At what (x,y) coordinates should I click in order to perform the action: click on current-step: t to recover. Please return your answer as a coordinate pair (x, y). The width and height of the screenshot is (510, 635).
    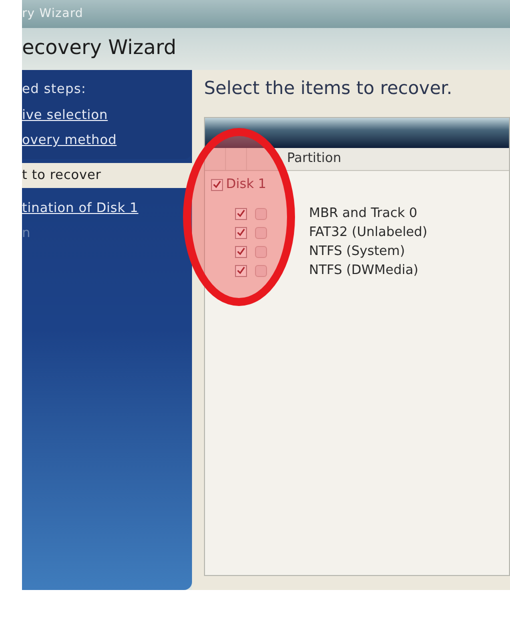
    Looking at the image, I should click on (107, 175).